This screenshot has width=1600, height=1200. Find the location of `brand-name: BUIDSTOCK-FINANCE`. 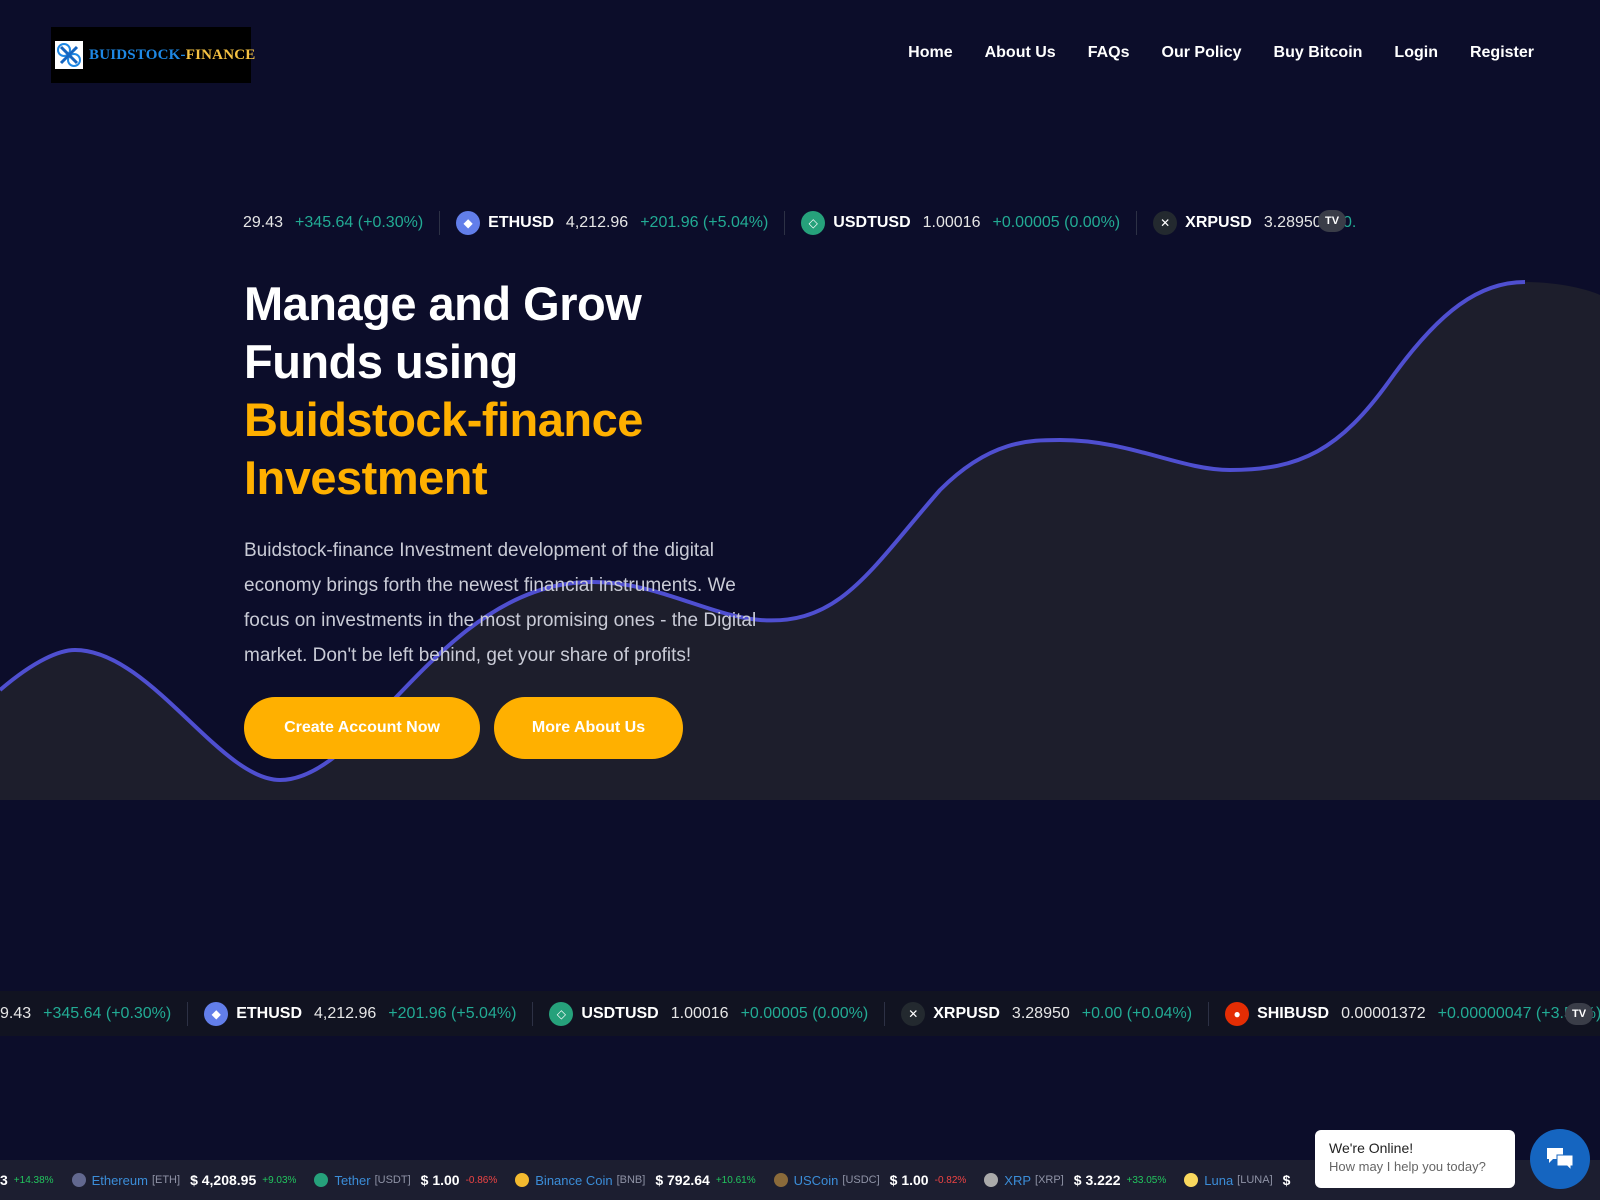

brand-name: BUIDSTOCK-FINANCE is located at coordinates (172, 55).